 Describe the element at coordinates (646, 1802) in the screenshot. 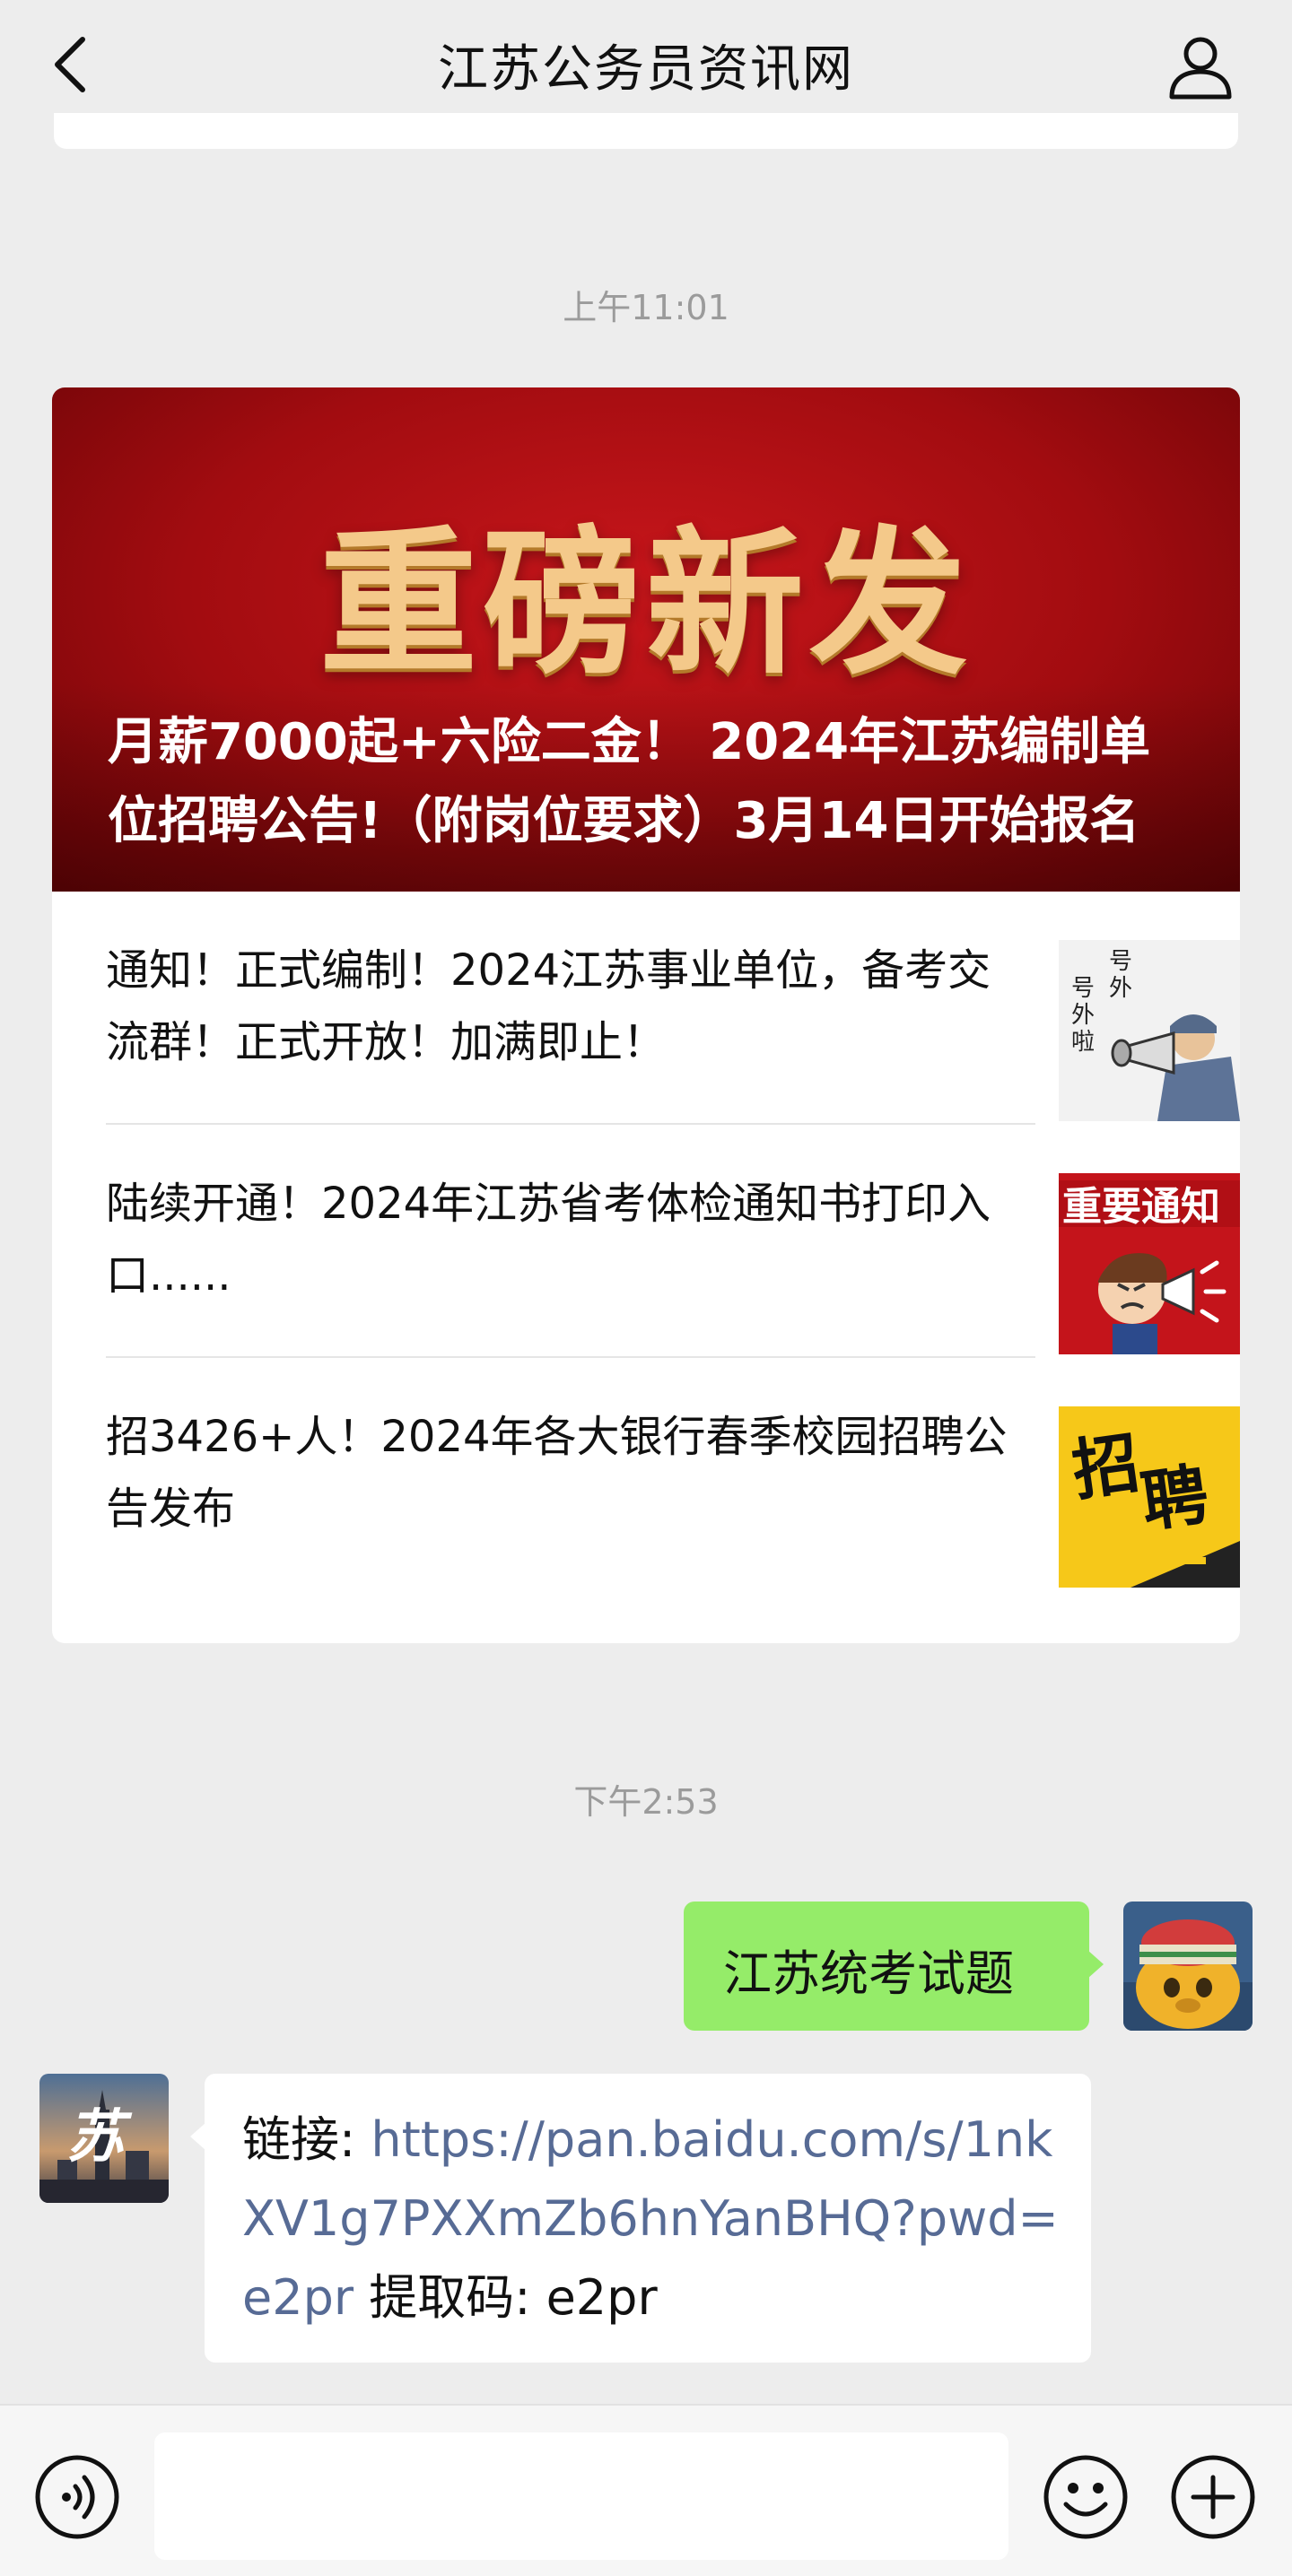

I see `message-timestamp: 下午2:53` at that location.